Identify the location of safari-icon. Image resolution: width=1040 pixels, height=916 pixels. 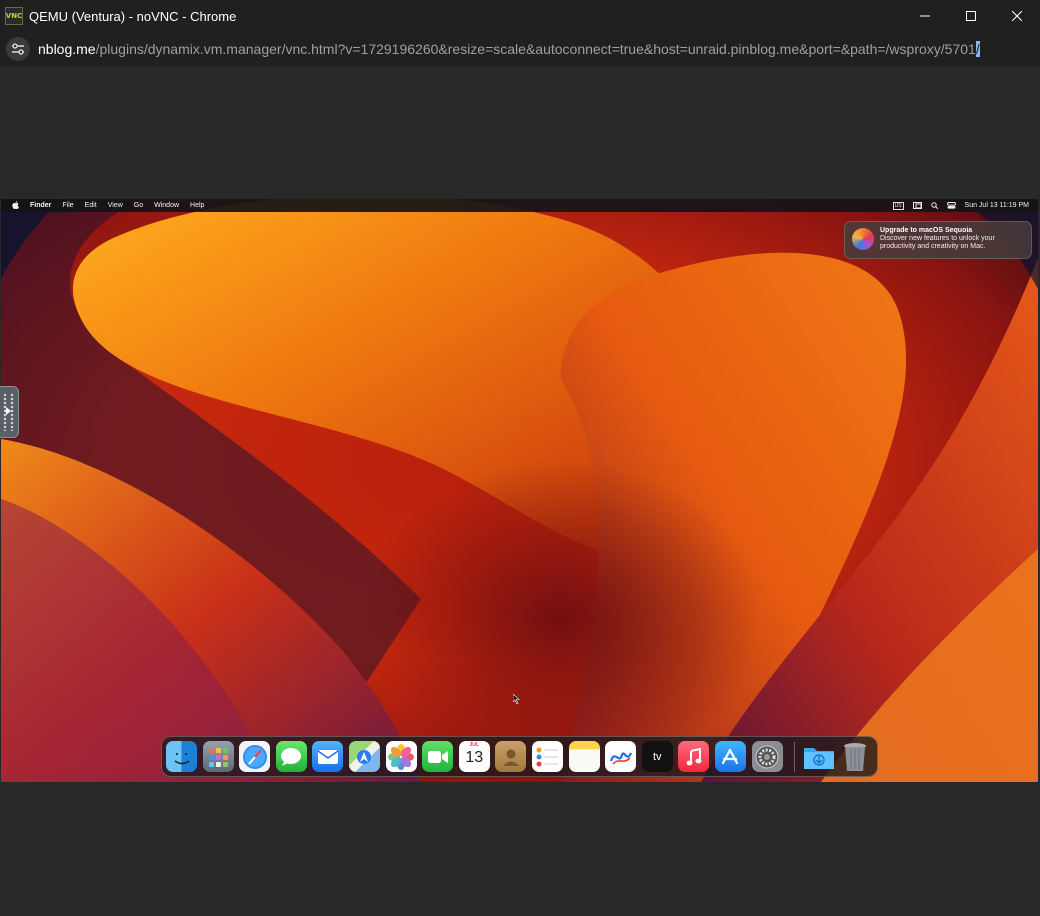
(255, 756).